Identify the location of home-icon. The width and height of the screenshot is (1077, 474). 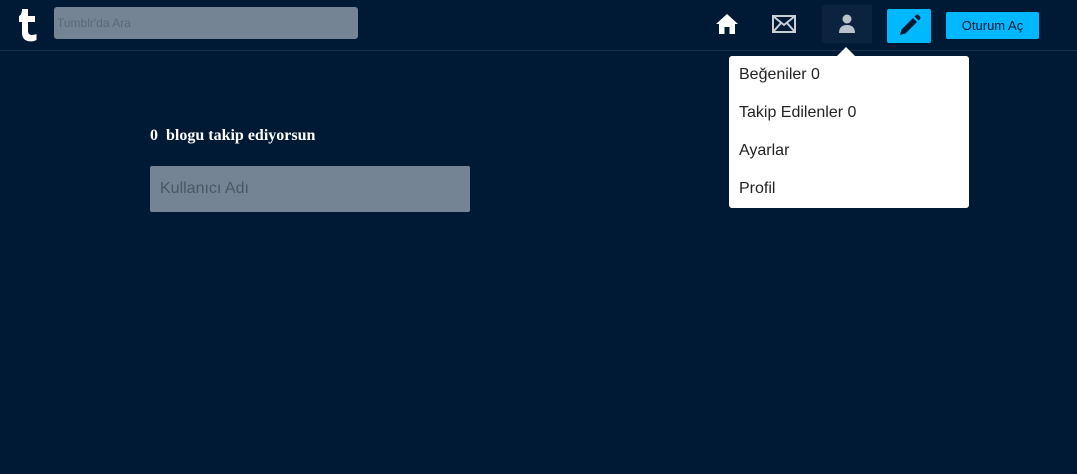
(727, 24).